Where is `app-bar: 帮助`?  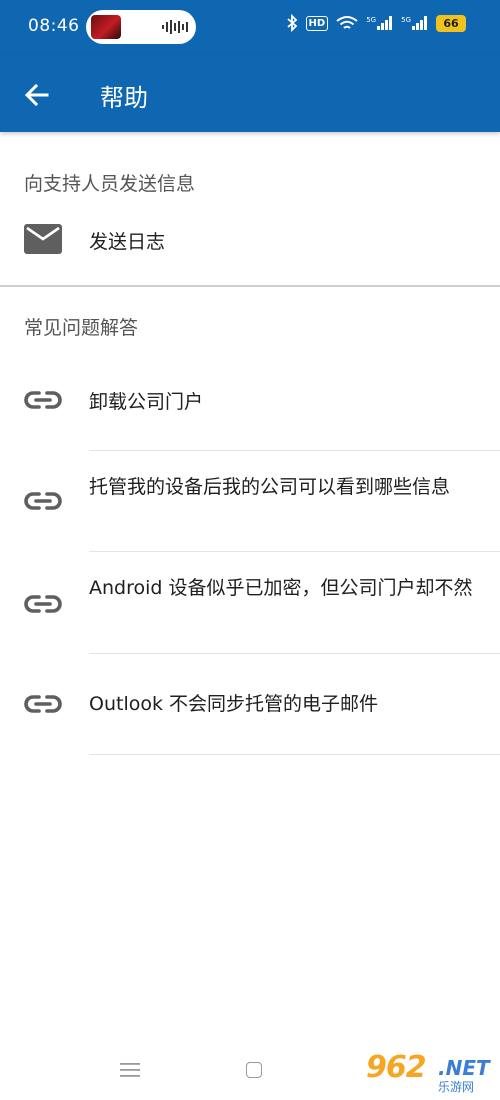 app-bar: 帮助 is located at coordinates (250, 94).